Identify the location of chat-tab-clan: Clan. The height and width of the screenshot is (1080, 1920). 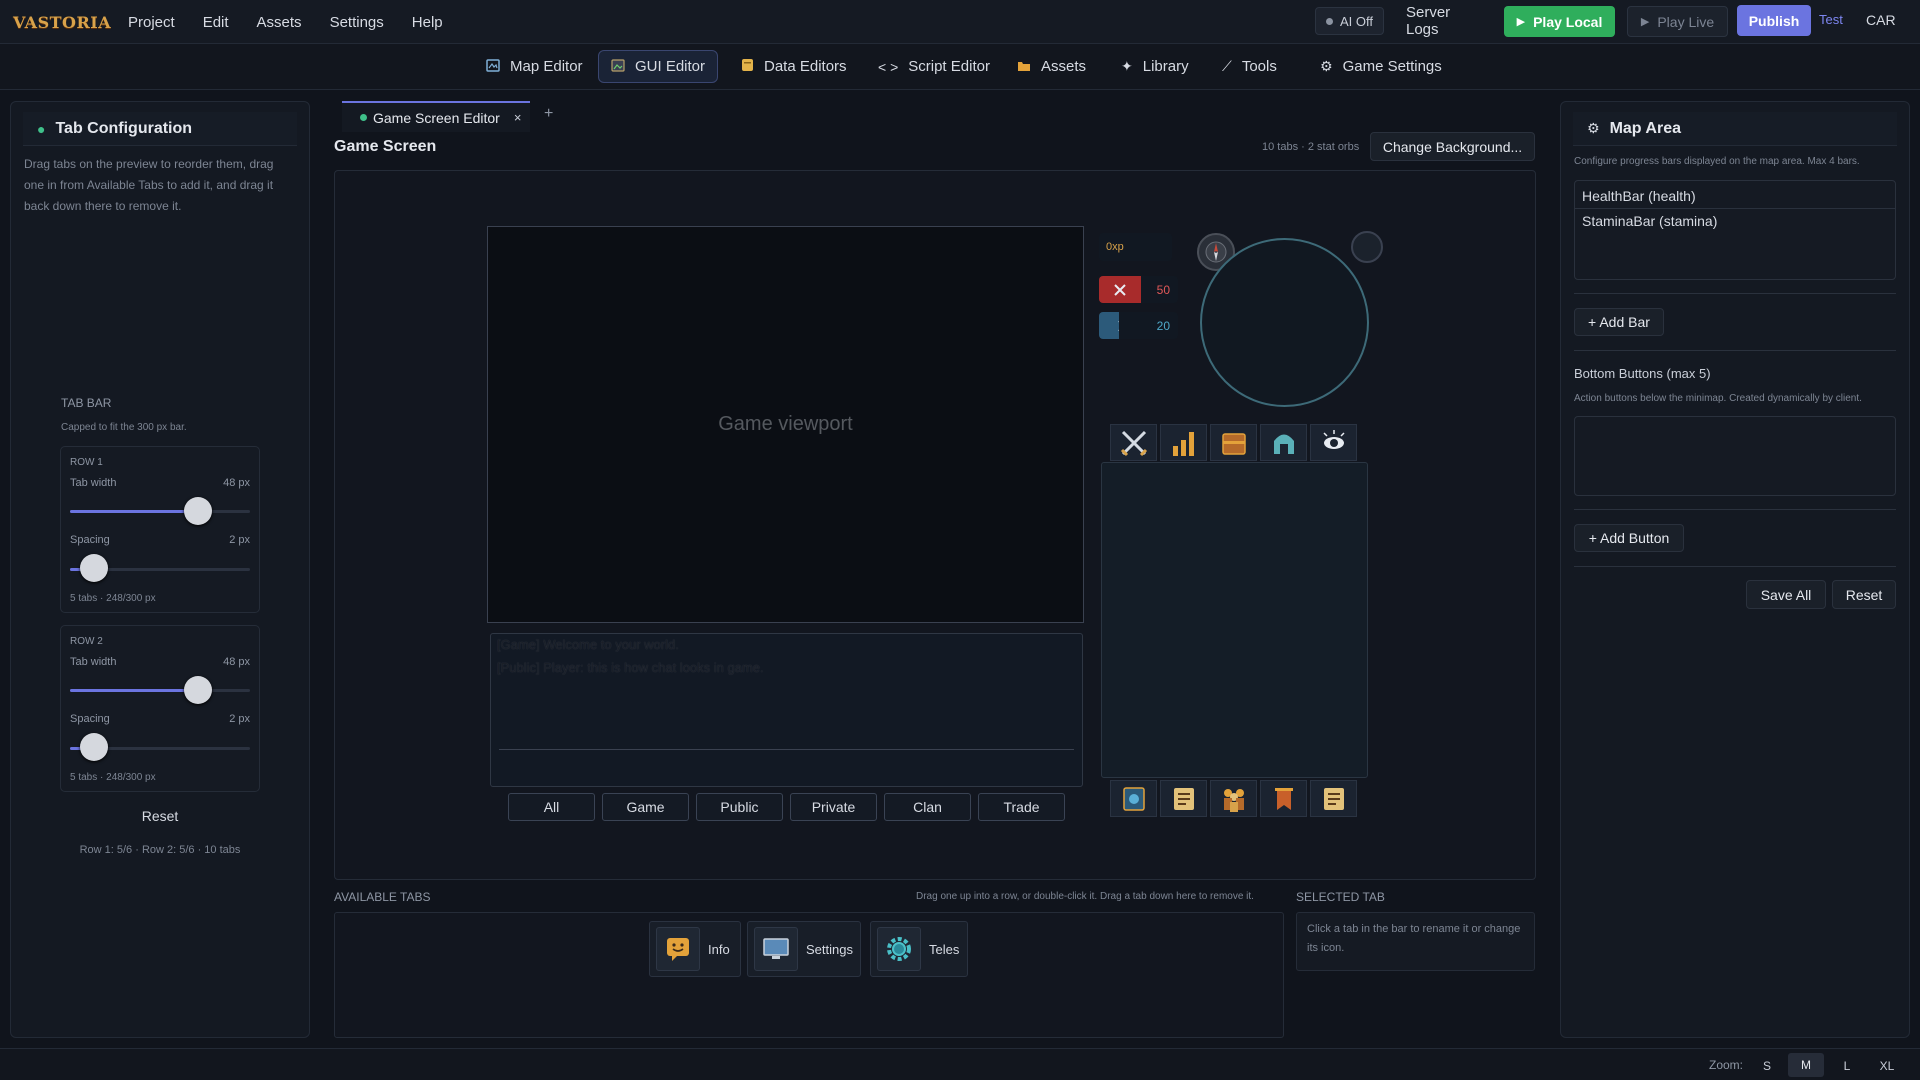
(927, 807).